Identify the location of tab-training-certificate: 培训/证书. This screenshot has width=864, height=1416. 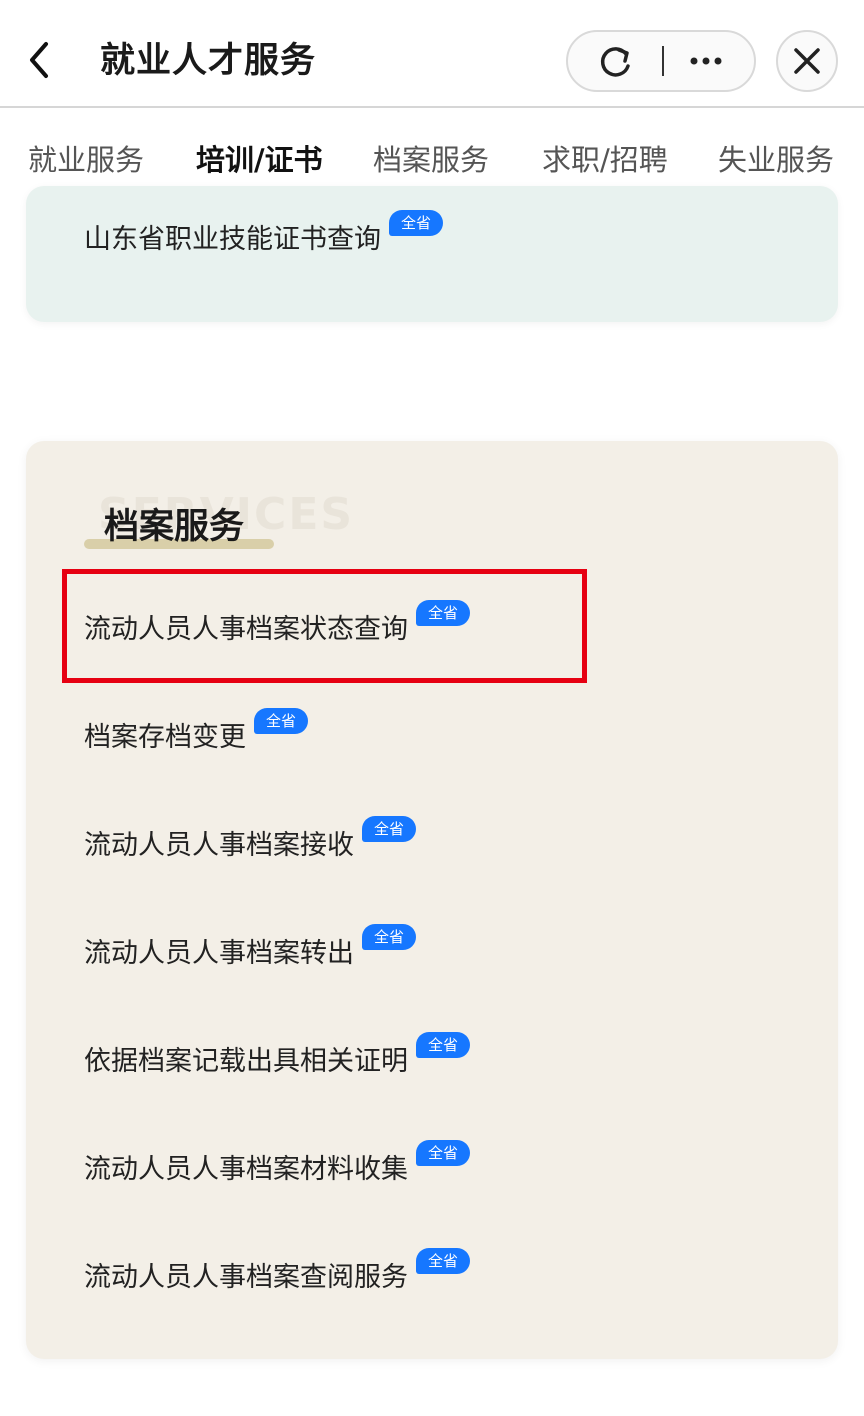
(259, 160).